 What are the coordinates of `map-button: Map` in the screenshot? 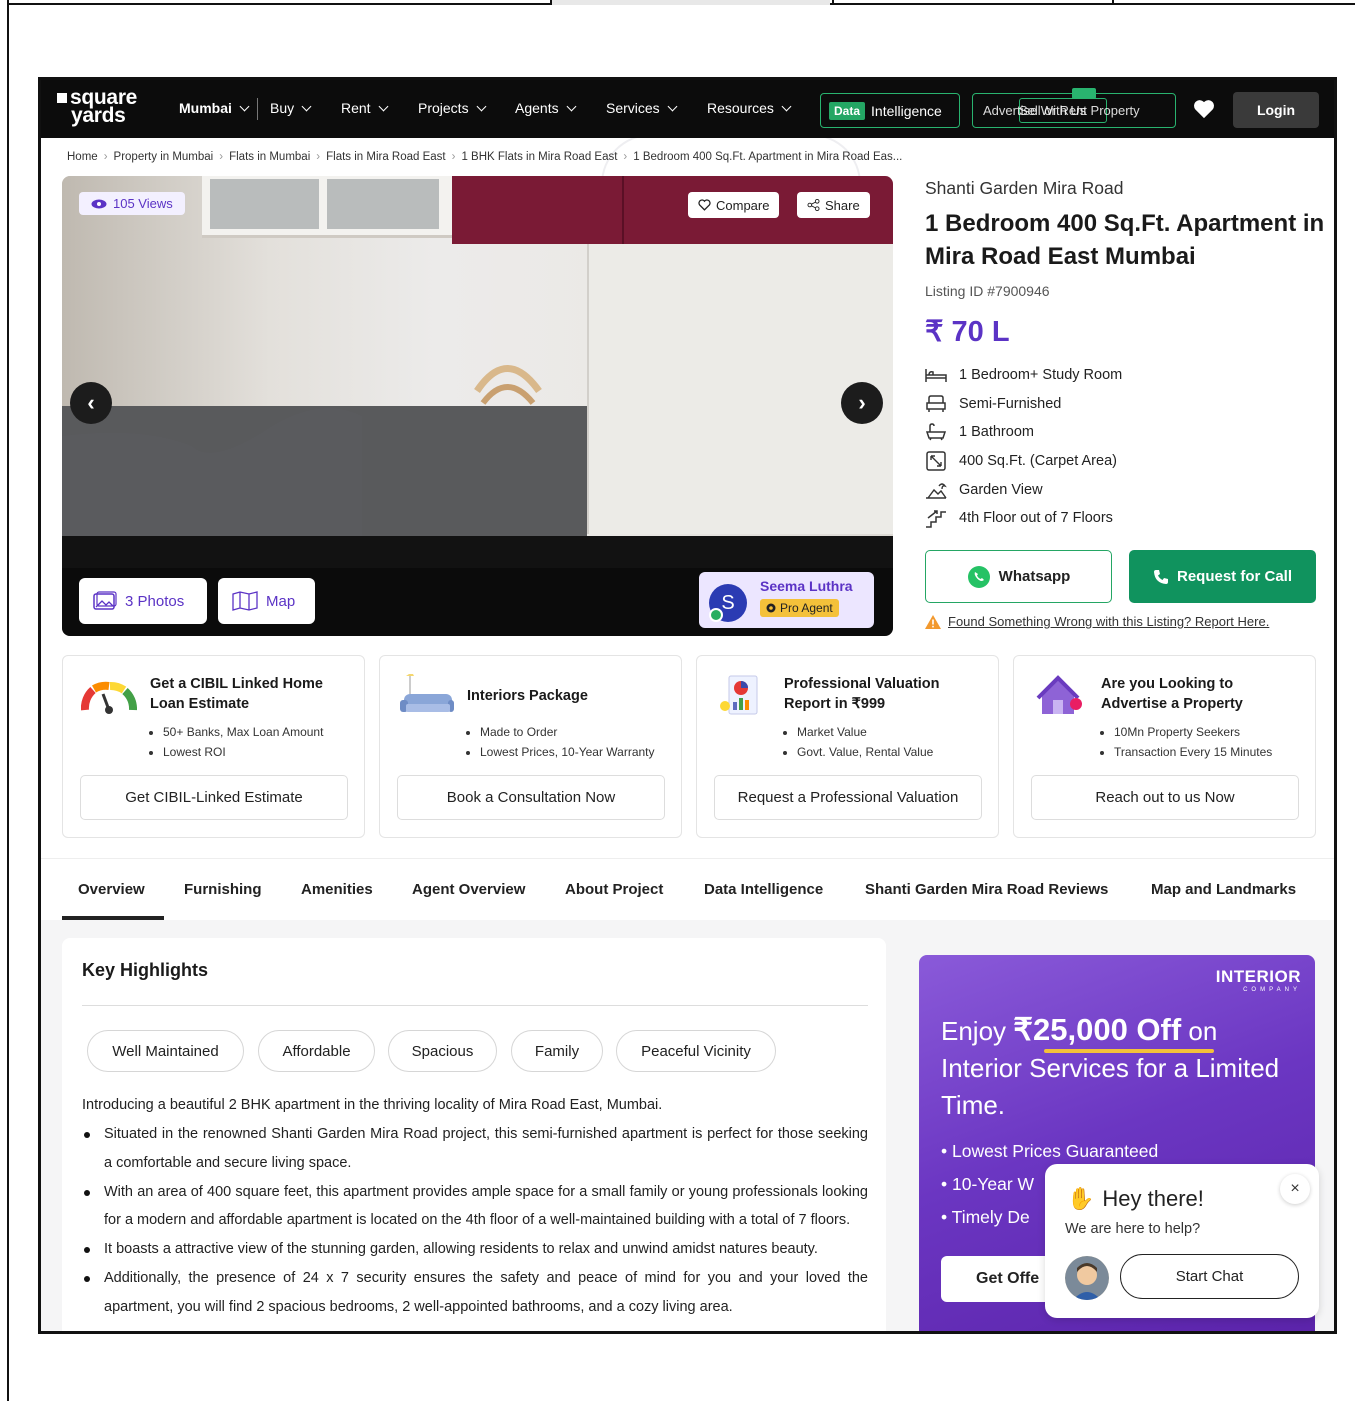 It's located at (266, 601).